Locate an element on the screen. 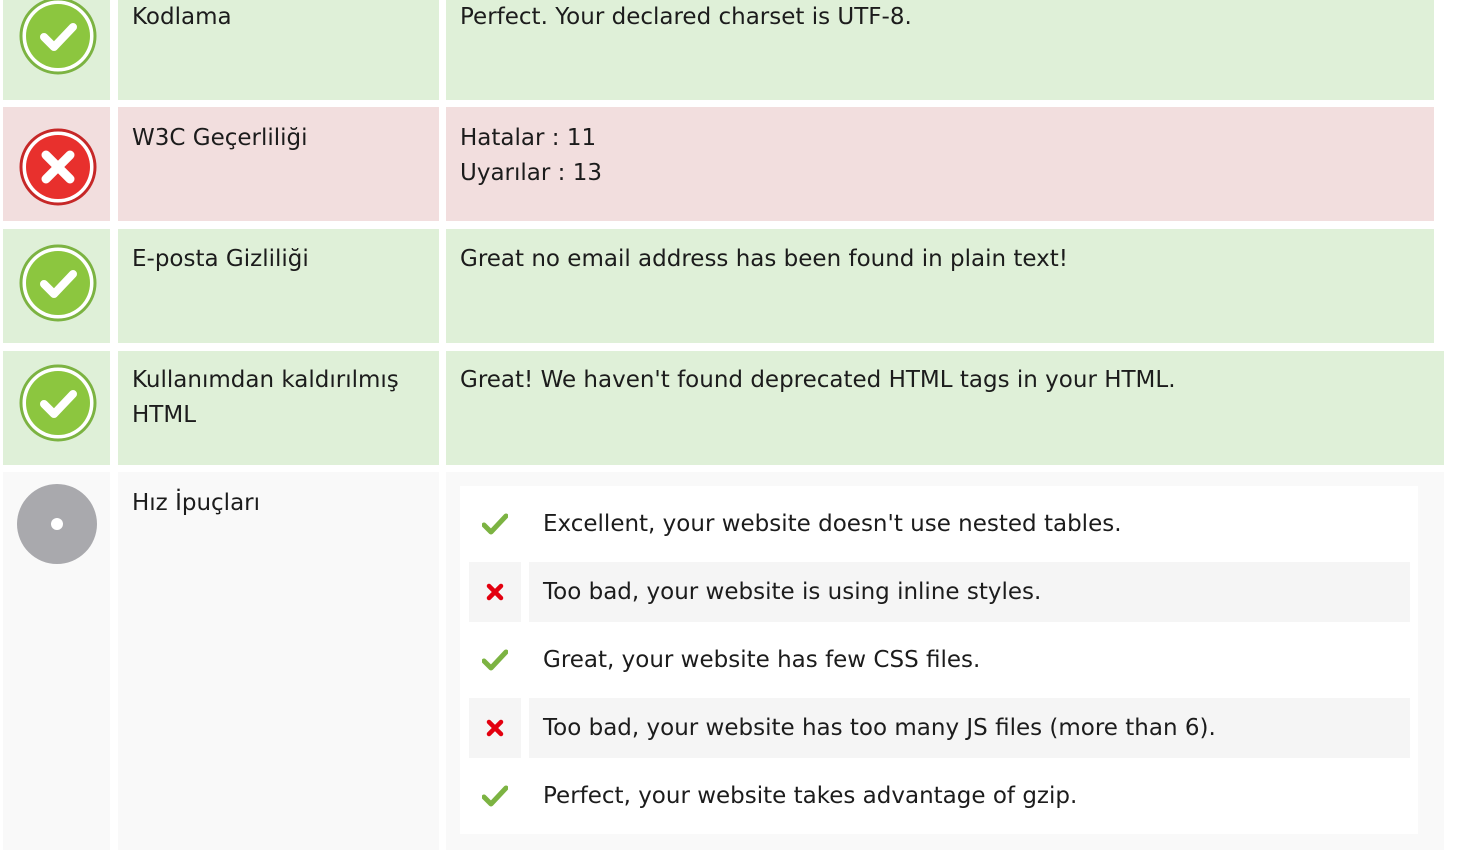 The height and width of the screenshot is (850, 1459). row-value: Perfect. Your declared charset is UTF-8. is located at coordinates (940, 50).